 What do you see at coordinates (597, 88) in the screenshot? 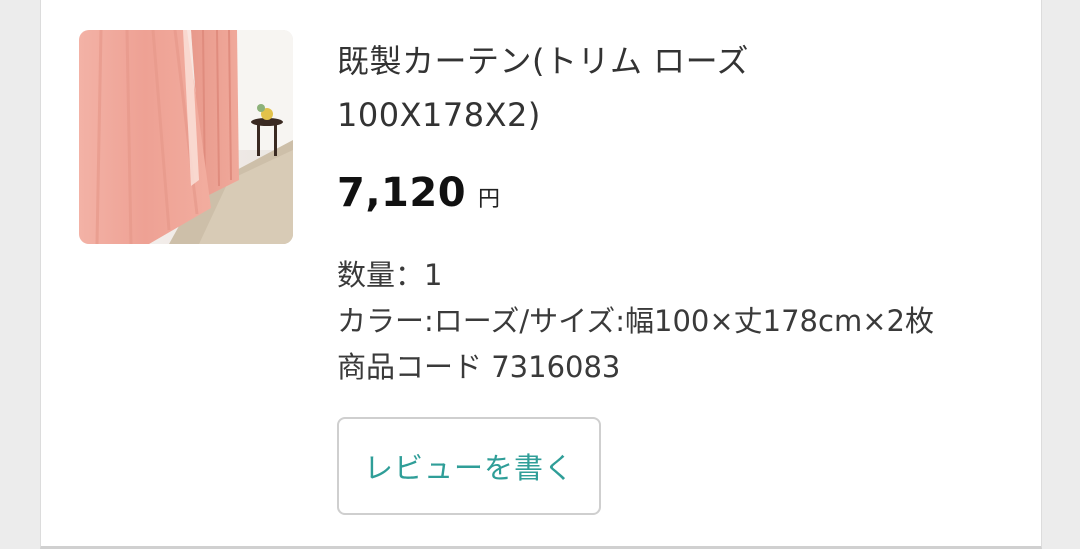
I see `product-title: 既製カーテン(トリム ローズ 100X178X2)` at bounding box center [597, 88].